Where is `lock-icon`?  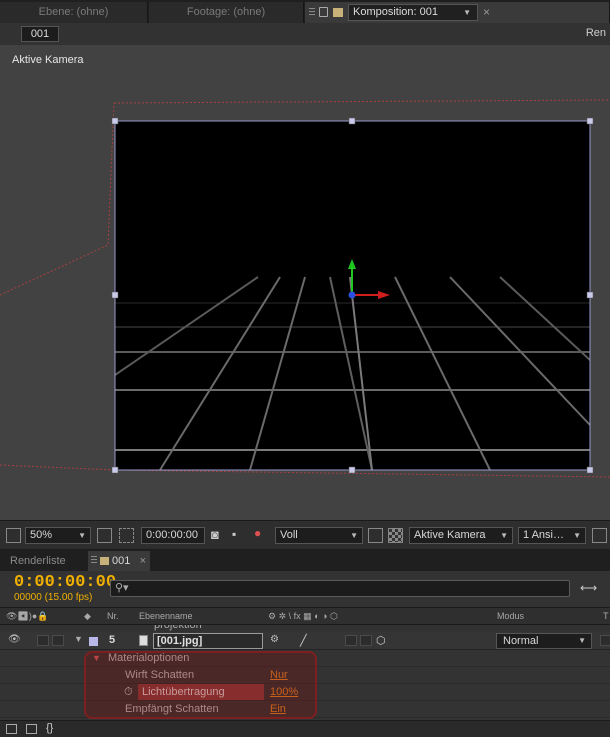 lock-icon is located at coordinates (323, 12).